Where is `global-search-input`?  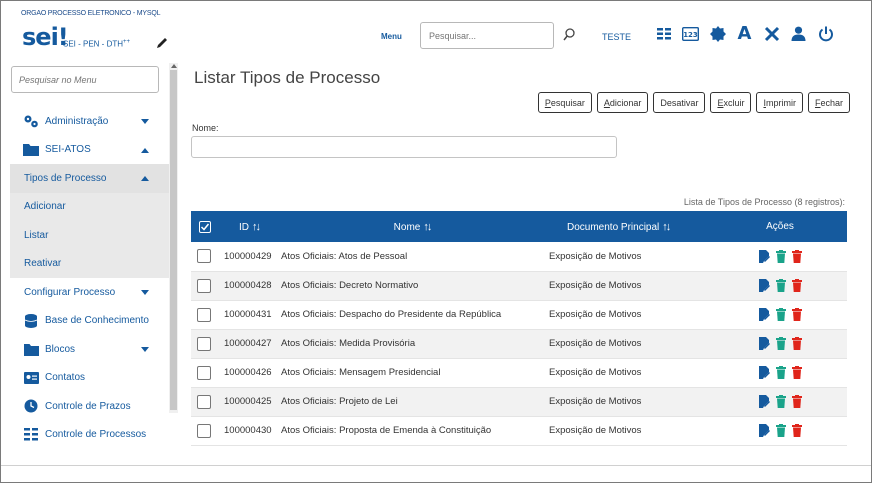
global-search-input is located at coordinates (487, 35).